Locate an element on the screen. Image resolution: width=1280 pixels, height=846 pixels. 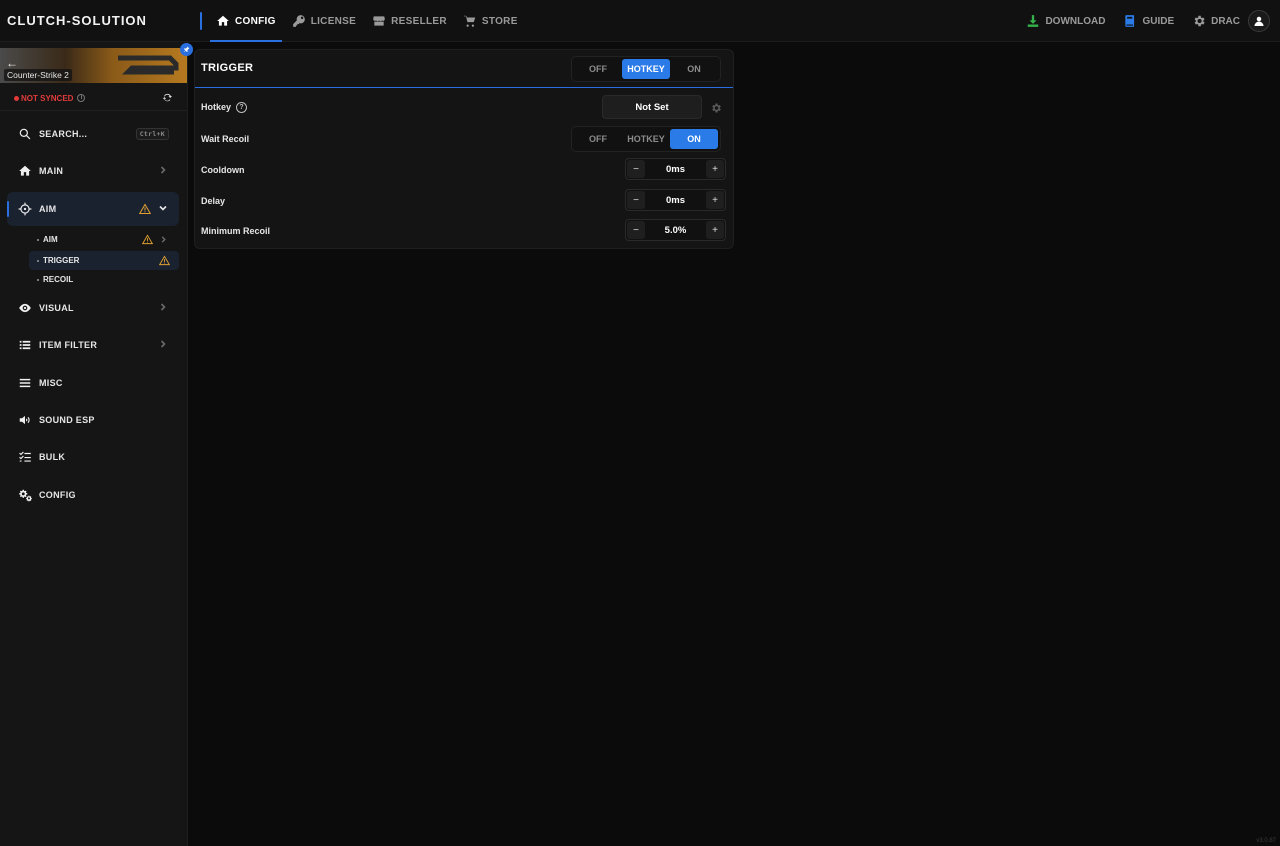
minimum-recoil-value: 5.0% is located at coordinates (675, 230).